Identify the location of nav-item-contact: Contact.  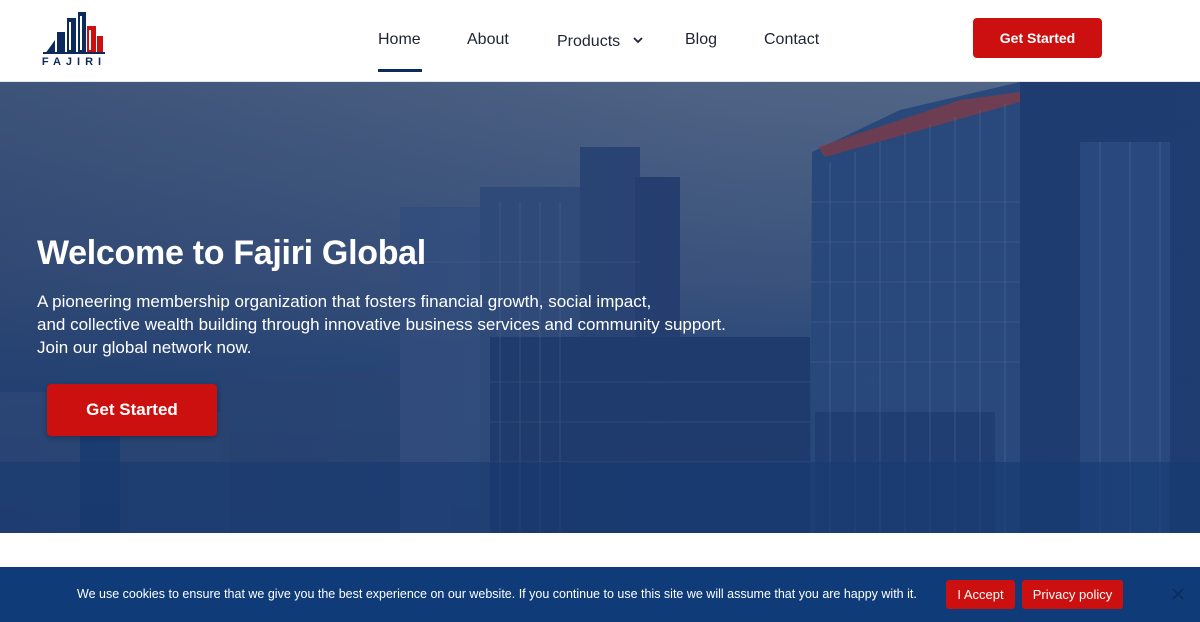
(791, 40).